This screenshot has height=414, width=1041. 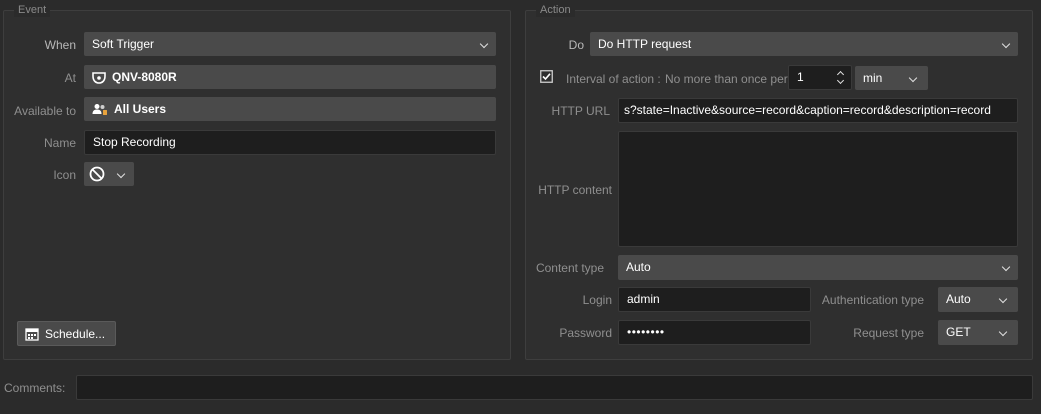 I want to click on password-value: ••••••••, so click(x=646, y=332).